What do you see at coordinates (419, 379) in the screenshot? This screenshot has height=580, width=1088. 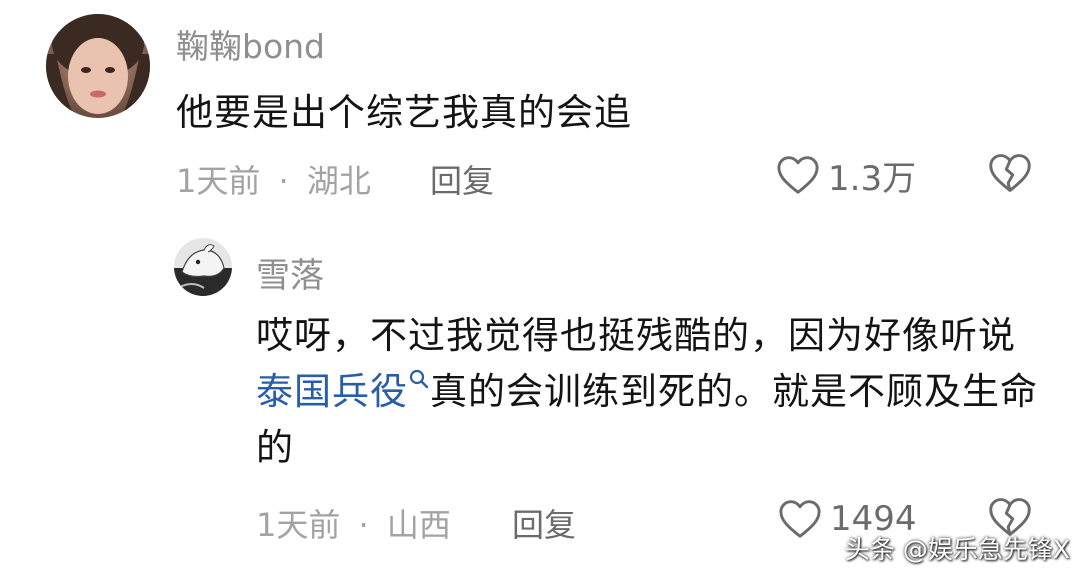 I see `search-icon` at bounding box center [419, 379].